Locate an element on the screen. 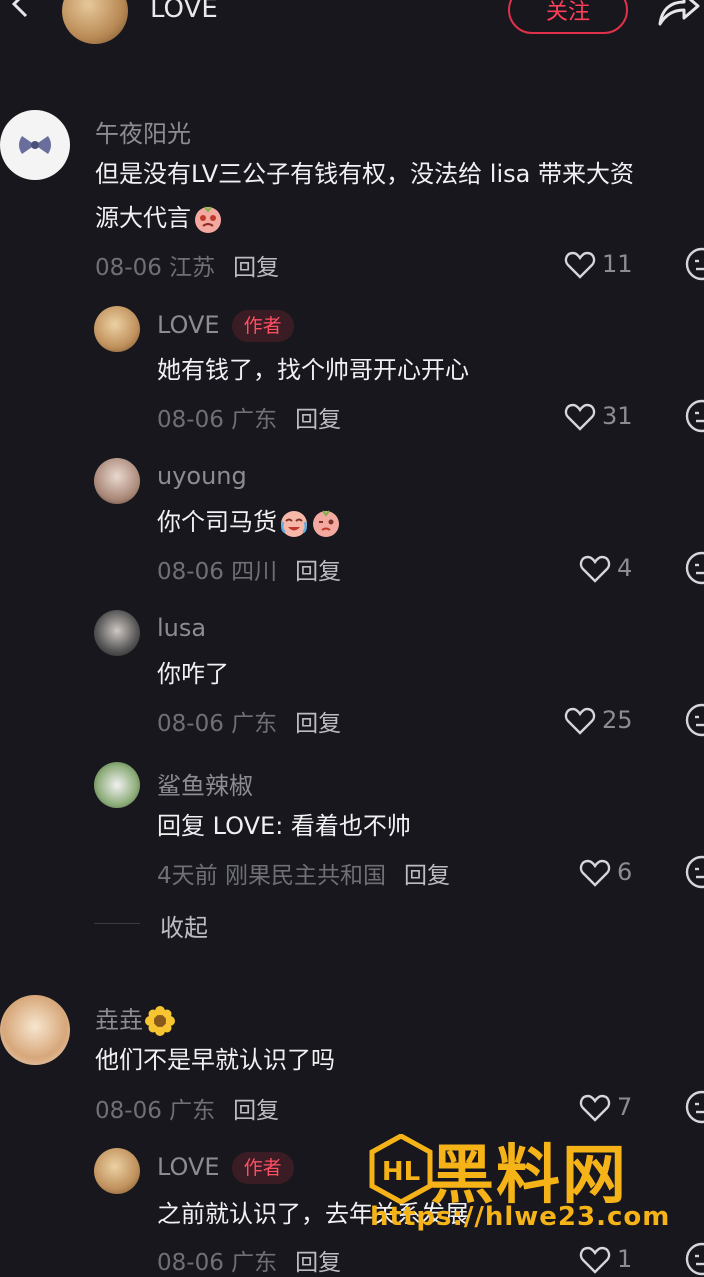 The image size is (704, 1277). reply-author: 鲨鱼辣椒 is located at coordinates (205, 783).